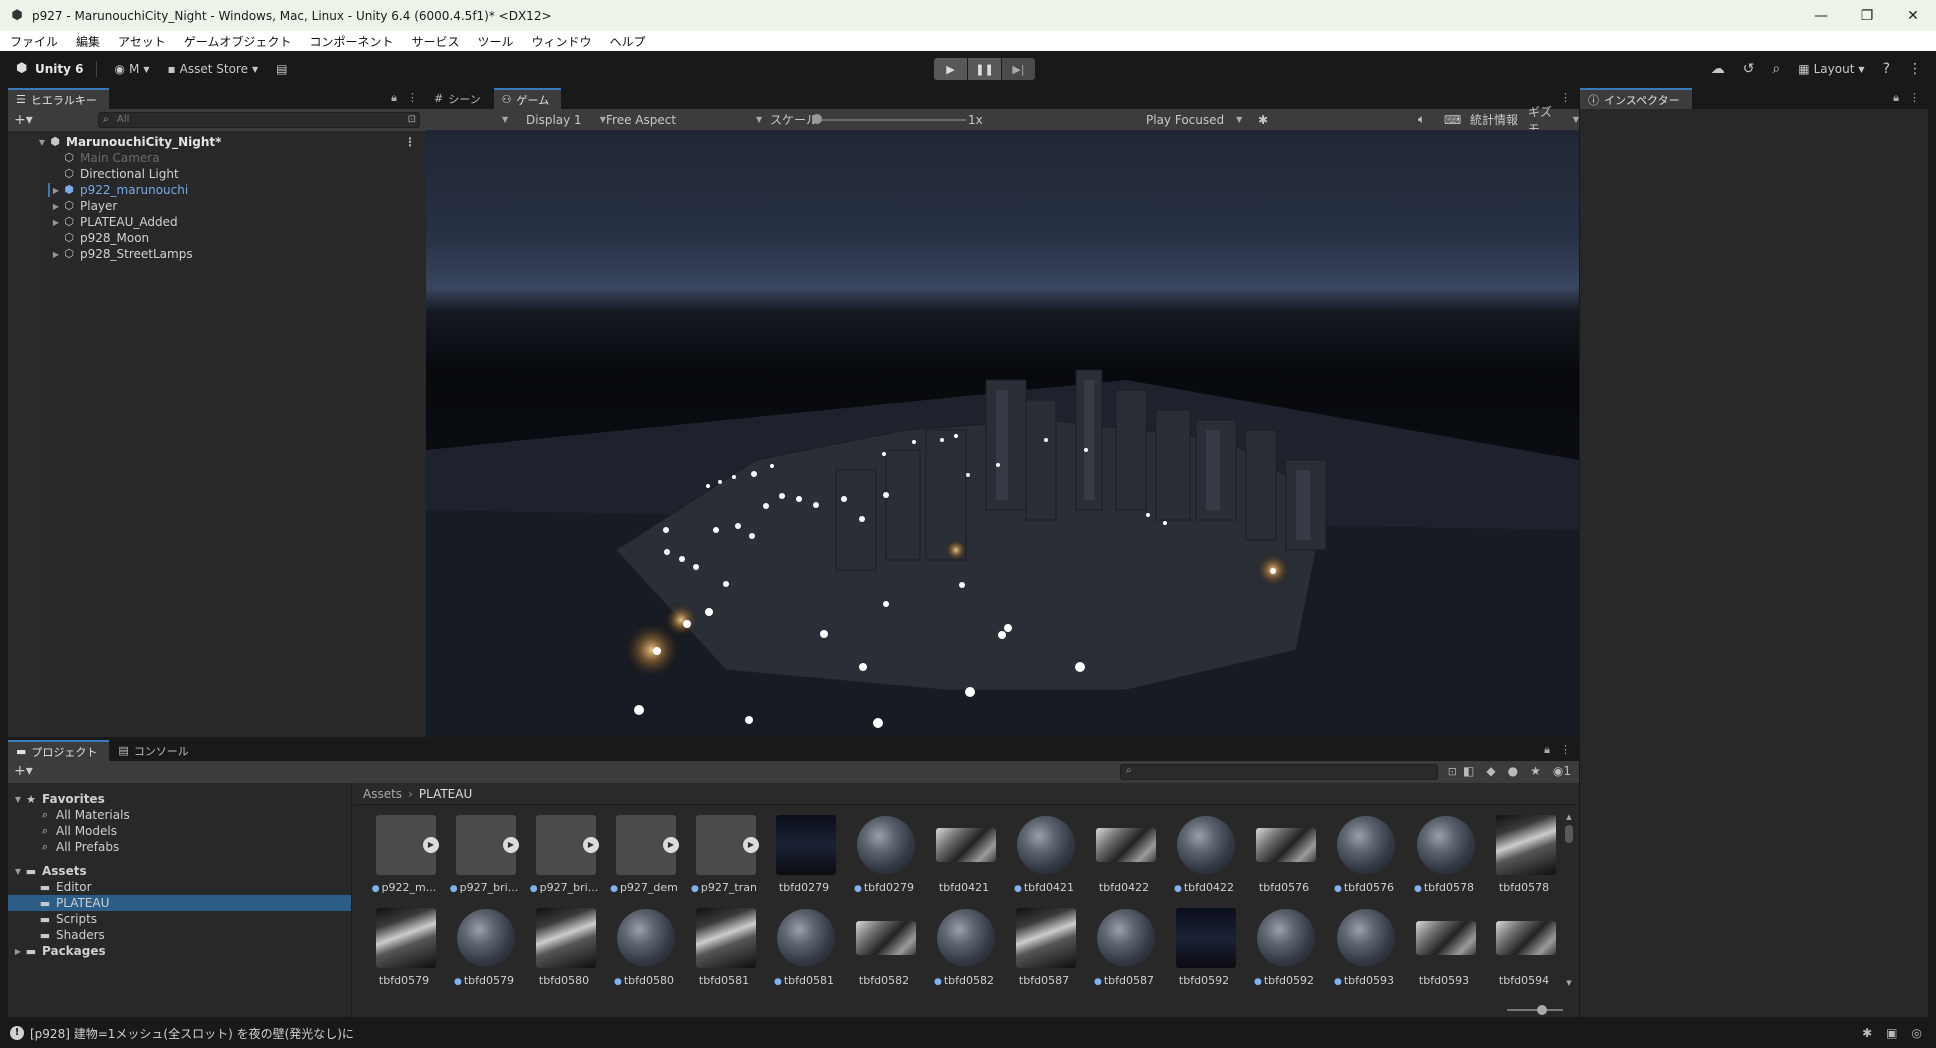  I want to click on tab-console: ▤ コンソール, so click(155, 750).